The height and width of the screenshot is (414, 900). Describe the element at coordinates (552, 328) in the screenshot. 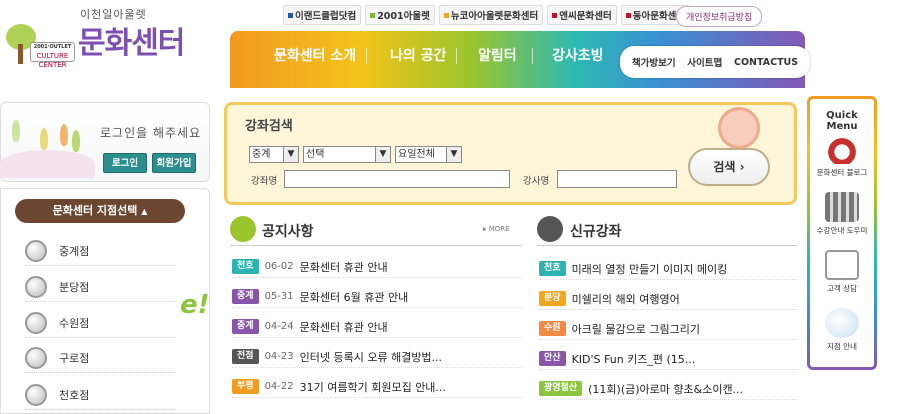

I see `branch-tag: 수원` at that location.